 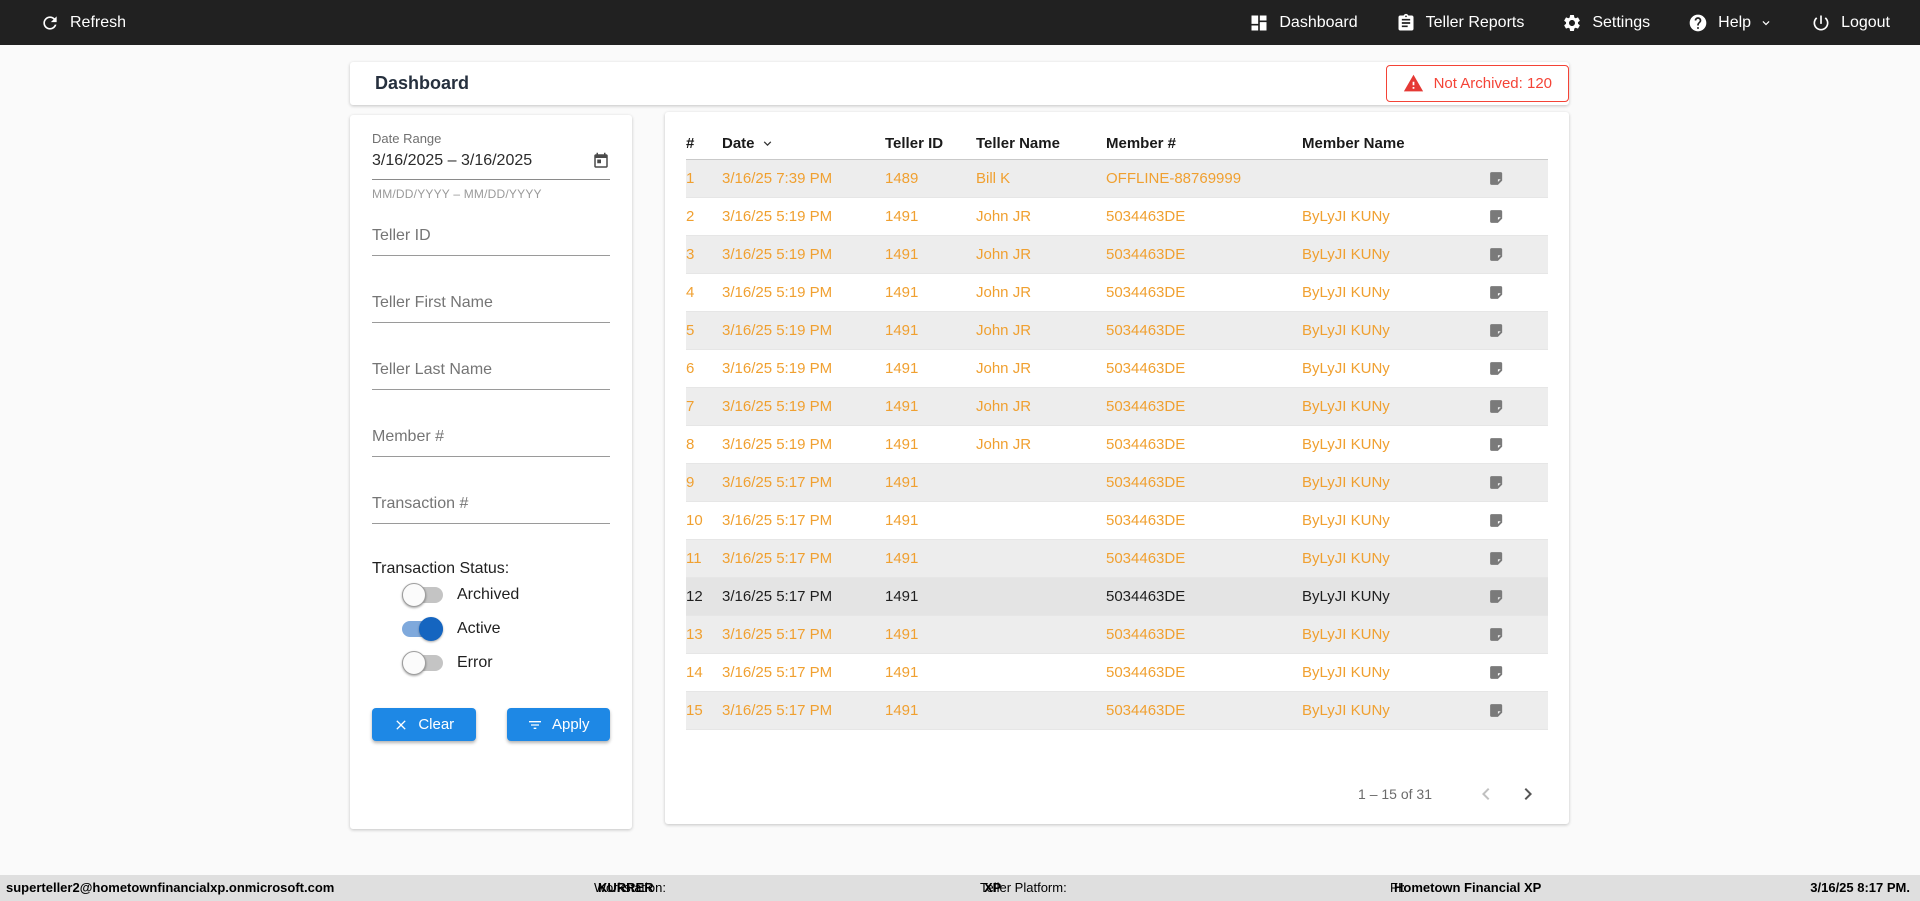 I want to click on col-date: Date, so click(x=803, y=143).